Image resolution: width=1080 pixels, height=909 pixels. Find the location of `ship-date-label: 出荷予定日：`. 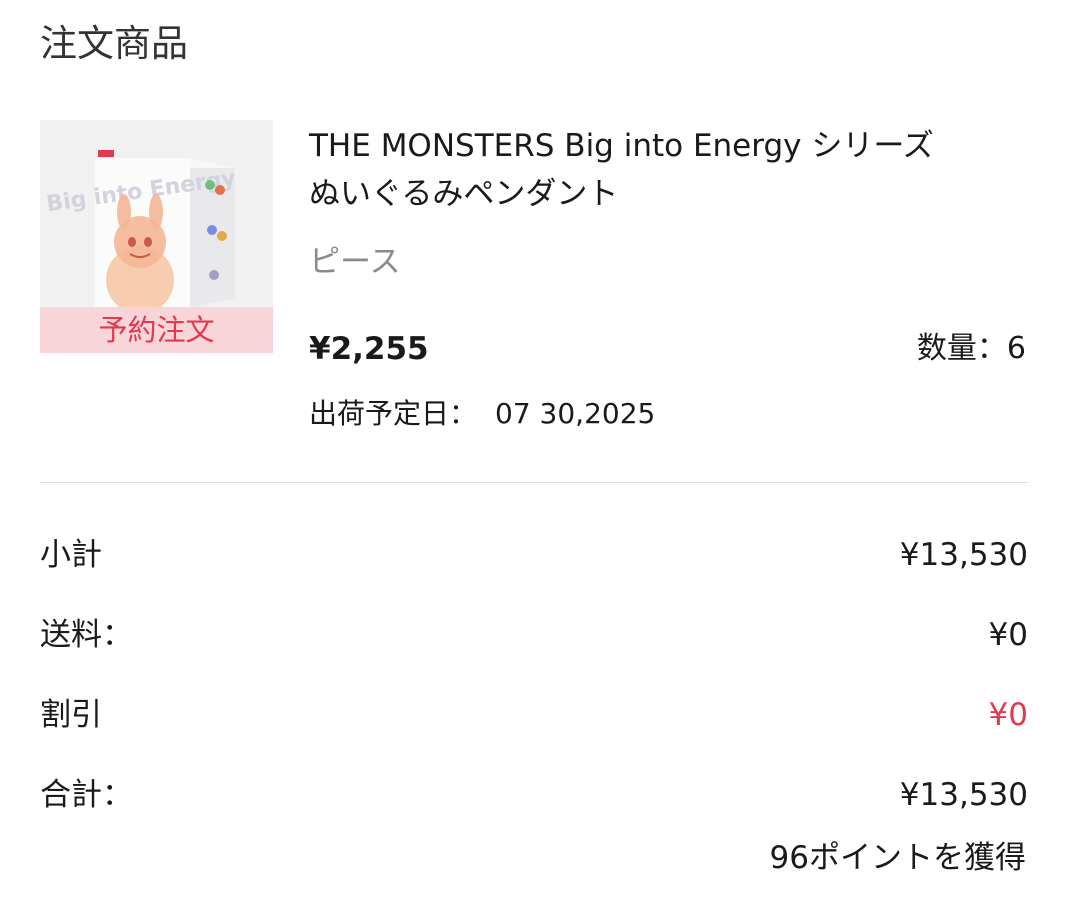

ship-date-label: 出荷予定日： is located at coordinates (393, 413).